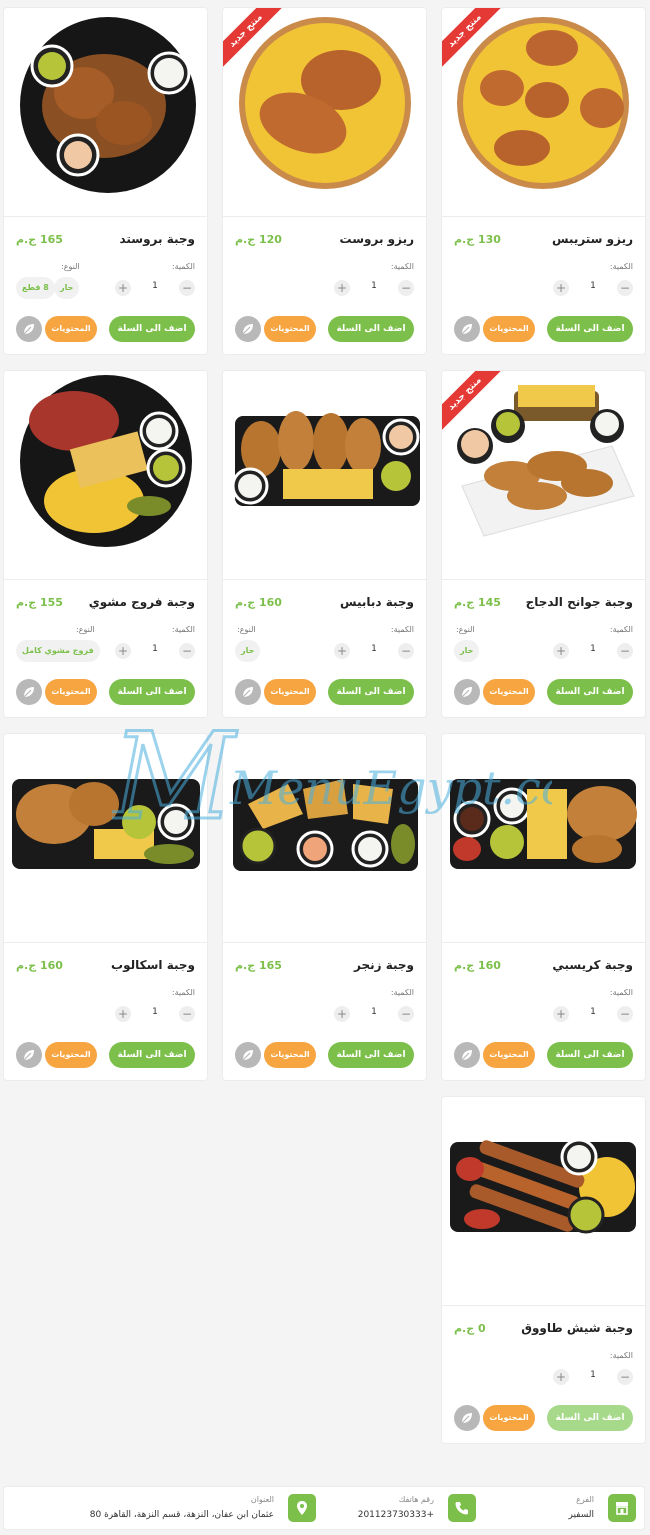 The width and height of the screenshot is (650, 1535). What do you see at coordinates (396, 1515) in the screenshot?
I see `phone-value: +201123730333` at bounding box center [396, 1515].